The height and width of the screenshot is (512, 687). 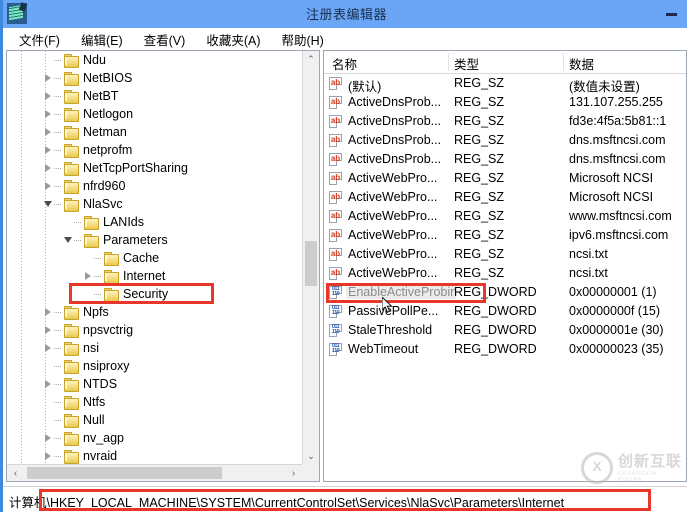 I want to click on tree-scroll-down-button: ⌄, so click(x=311, y=456).